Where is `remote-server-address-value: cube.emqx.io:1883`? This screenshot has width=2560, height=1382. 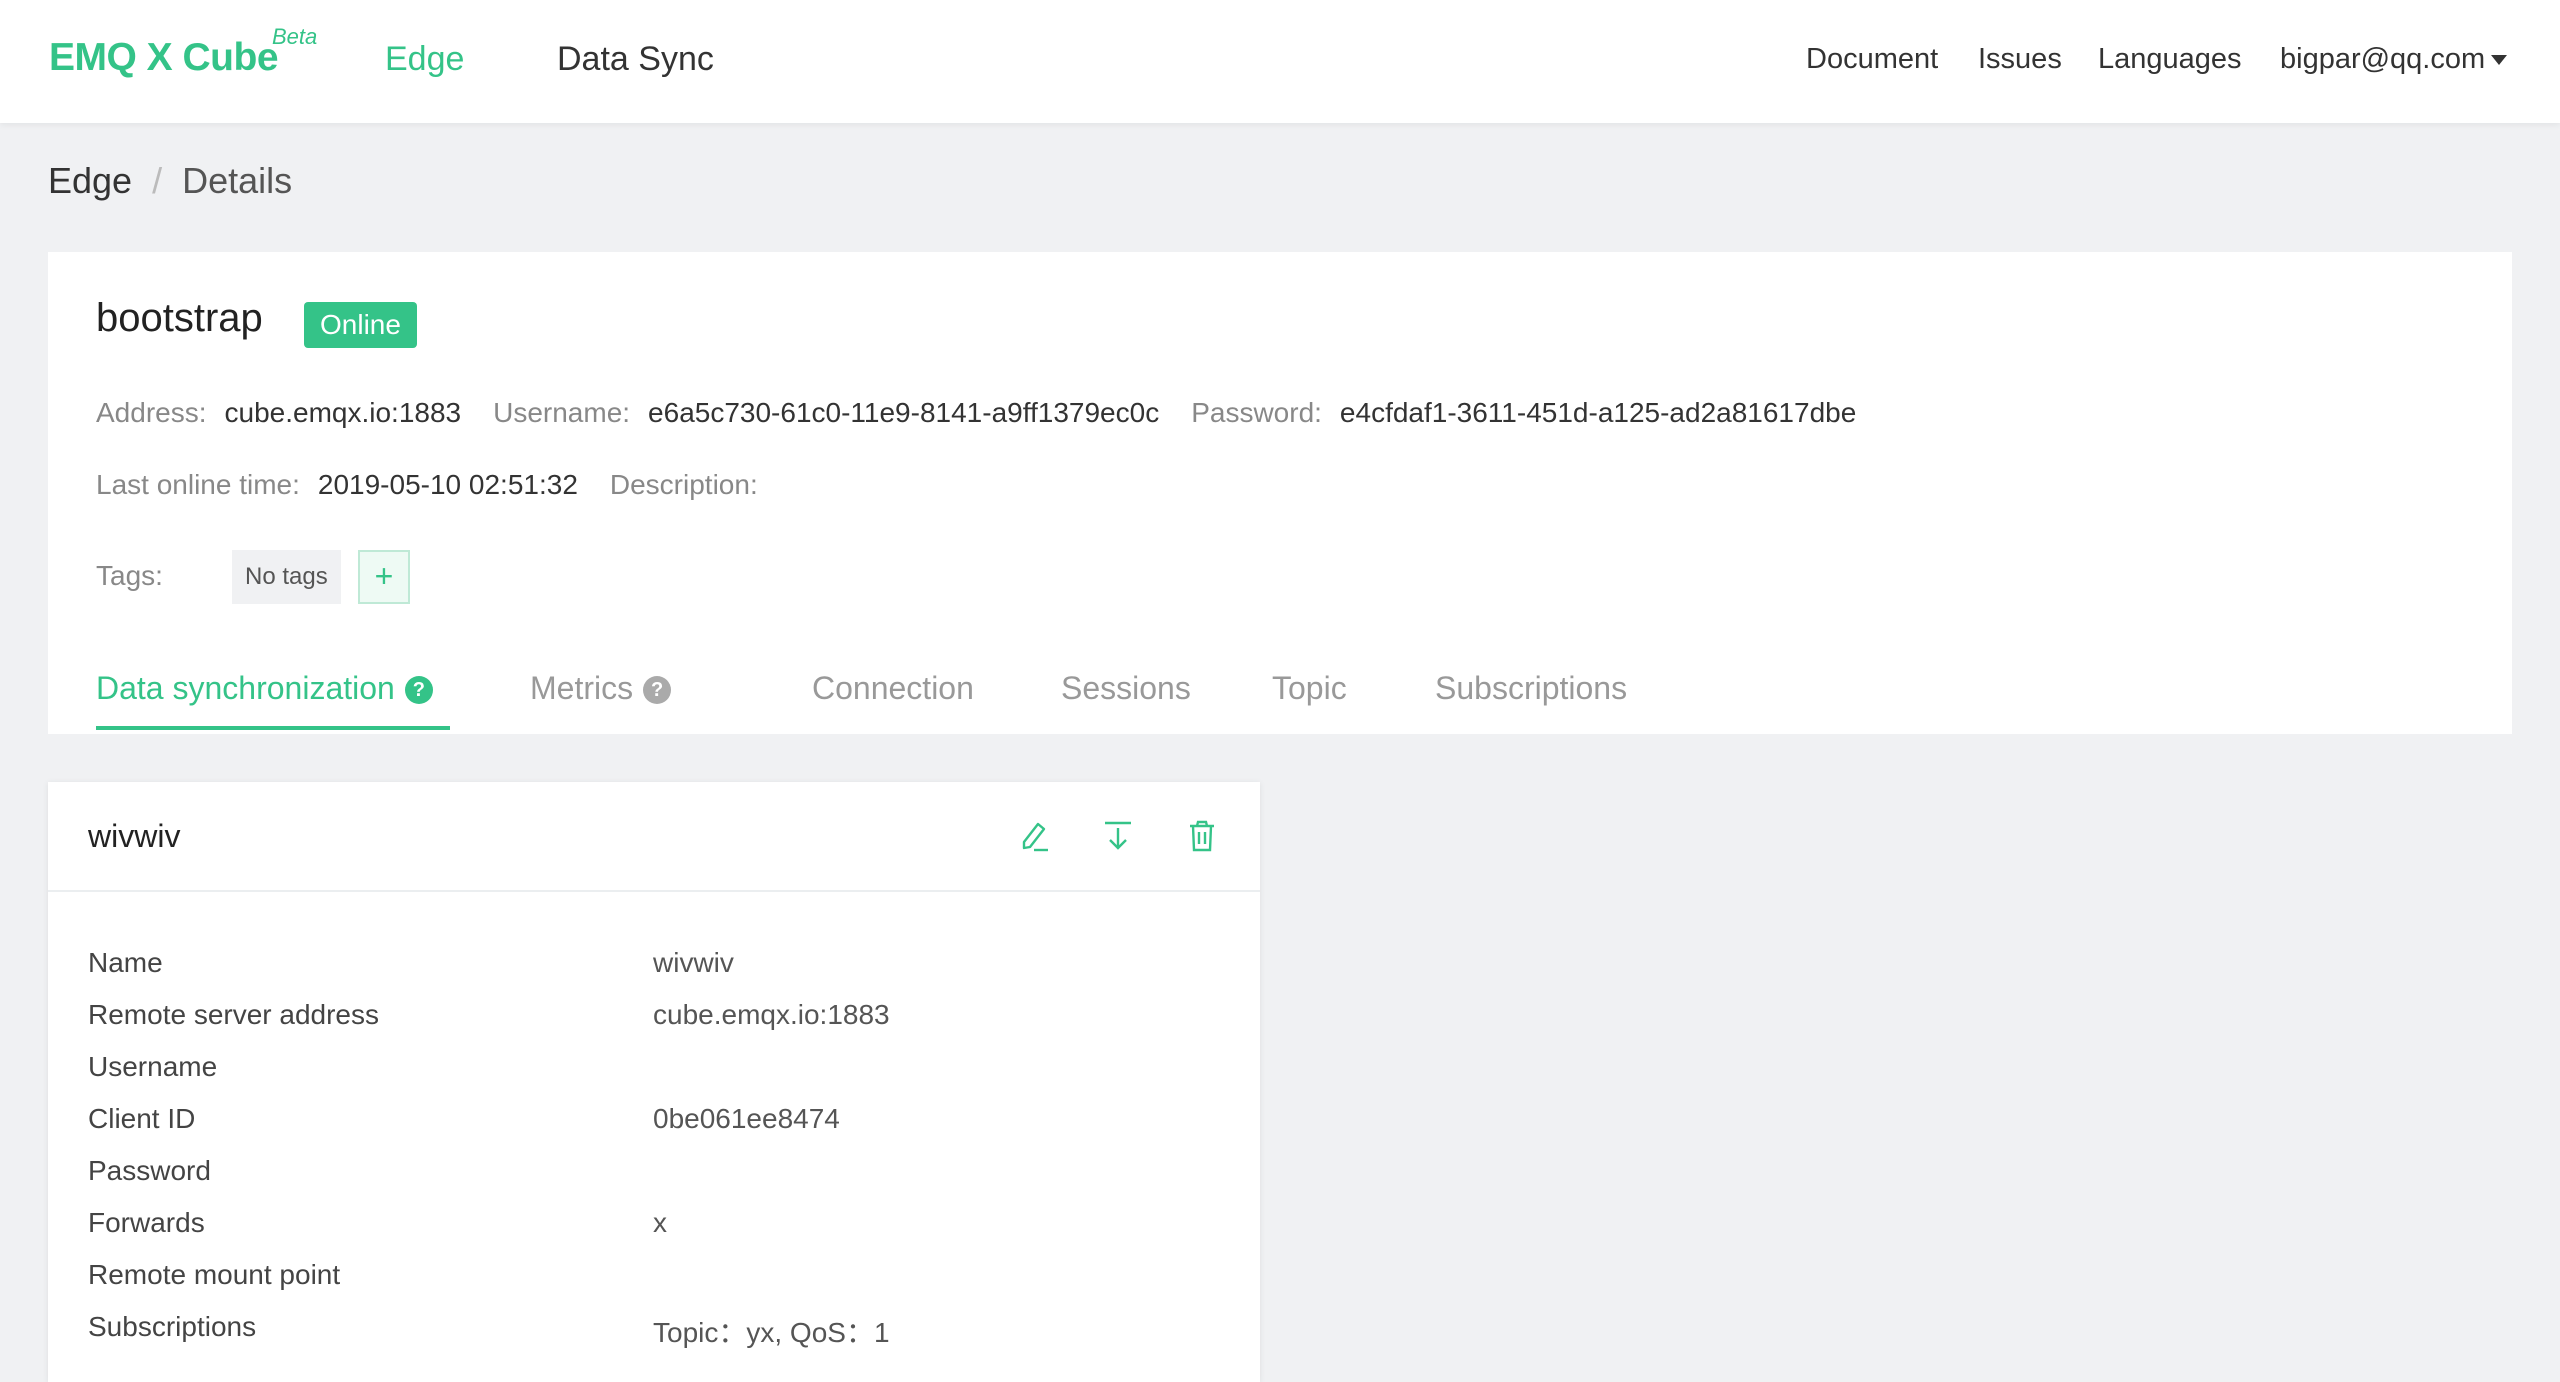 remote-server-address-value: cube.emqx.io:1883 is located at coordinates (771, 1014).